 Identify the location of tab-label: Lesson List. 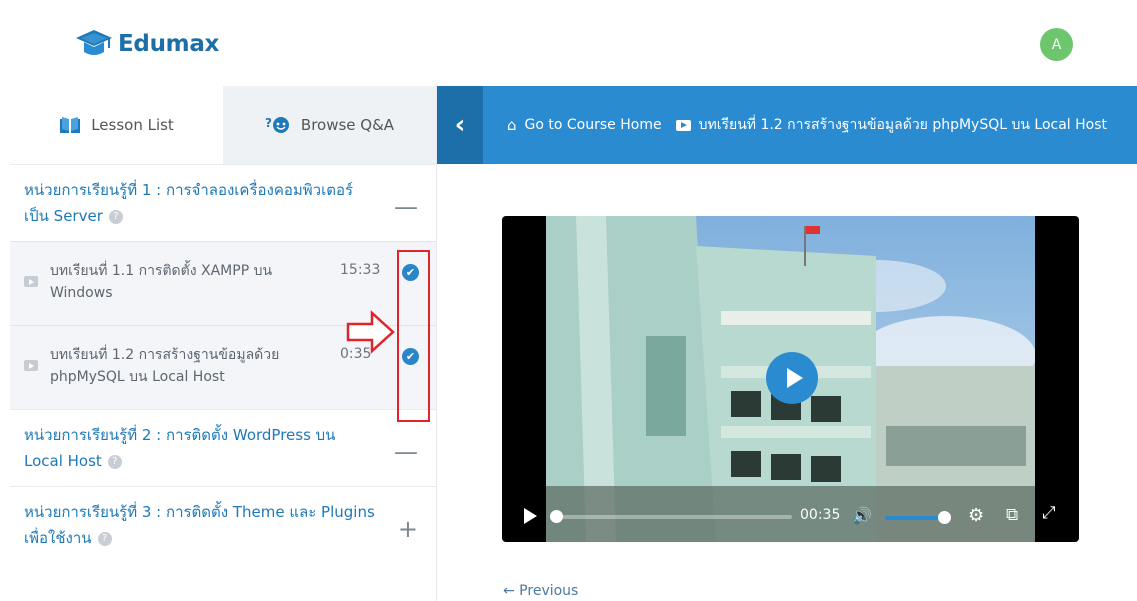
(132, 125).